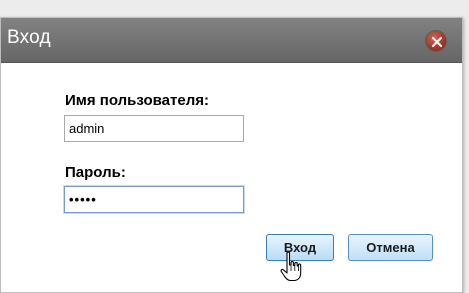 The width and height of the screenshot is (469, 293). What do you see at coordinates (291, 266) in the screenshot?
I see `hand-pointer-icon` at bounding box center [291, 266].